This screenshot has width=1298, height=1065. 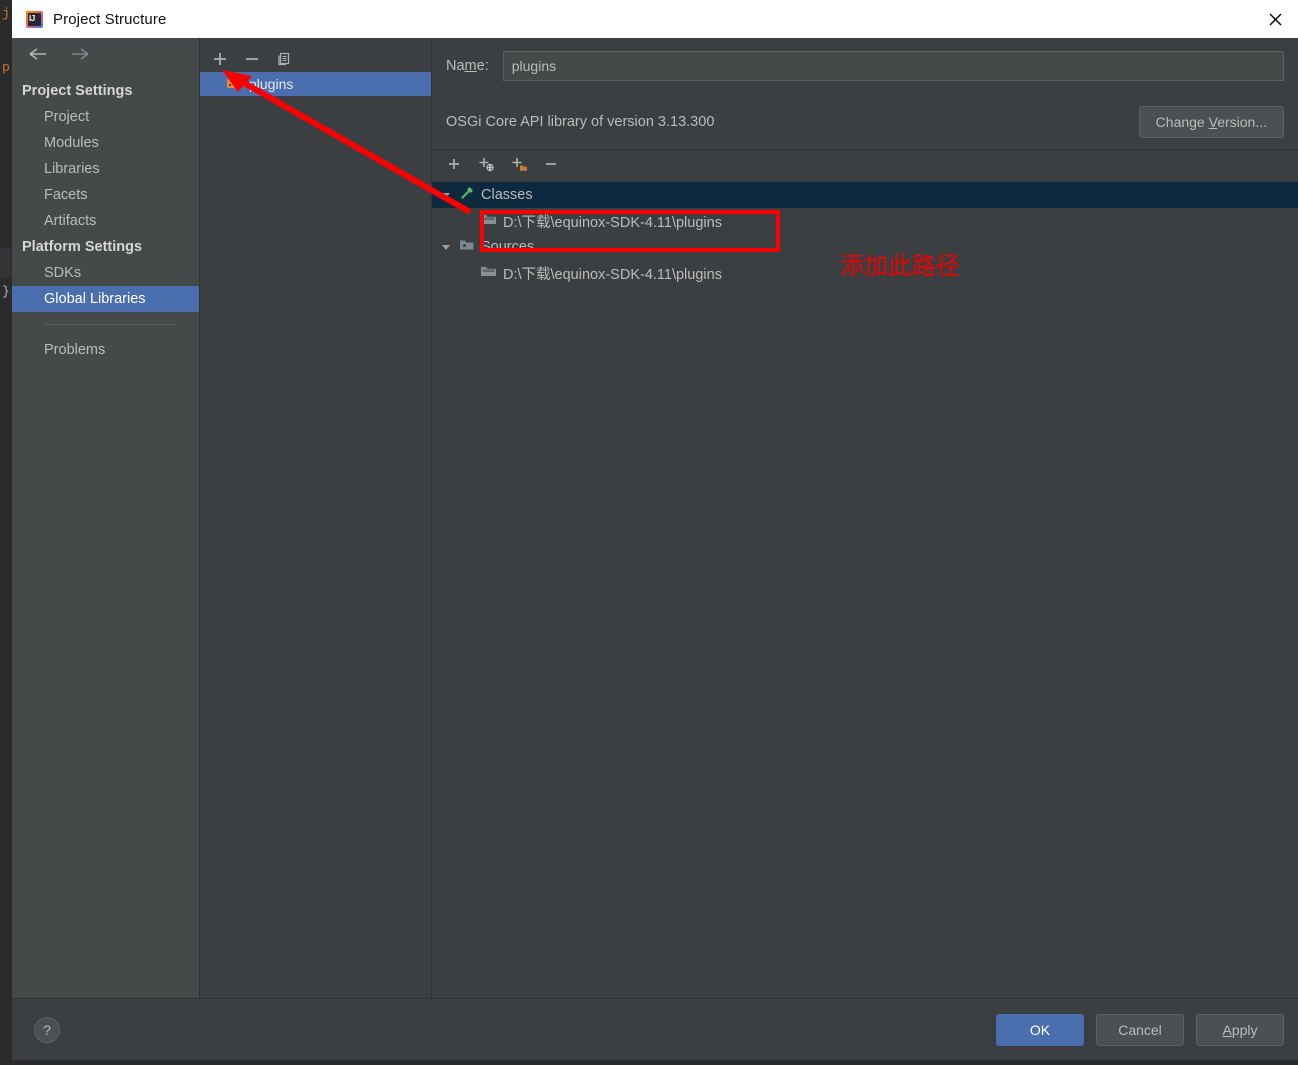 I want to click on library-name-input, so click(x=893, y=66).